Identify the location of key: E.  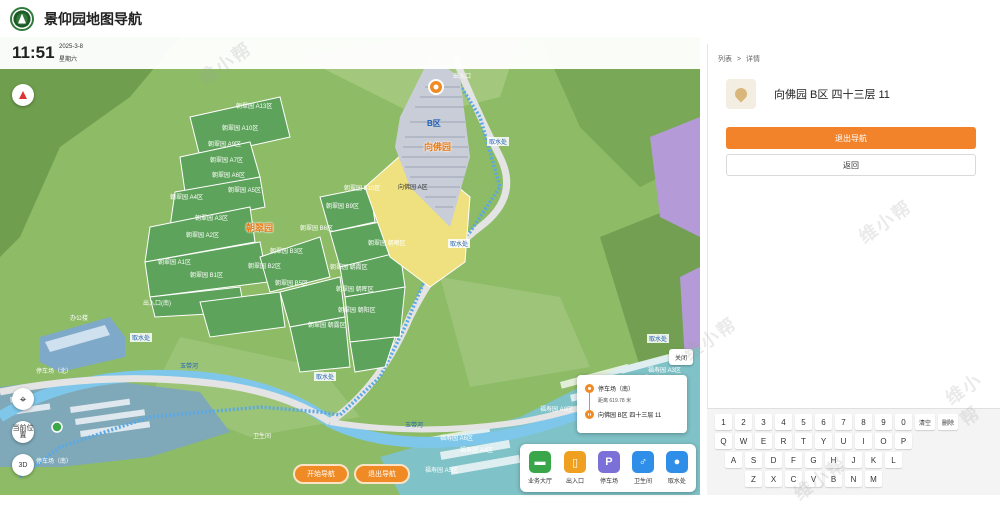
(763, 441).